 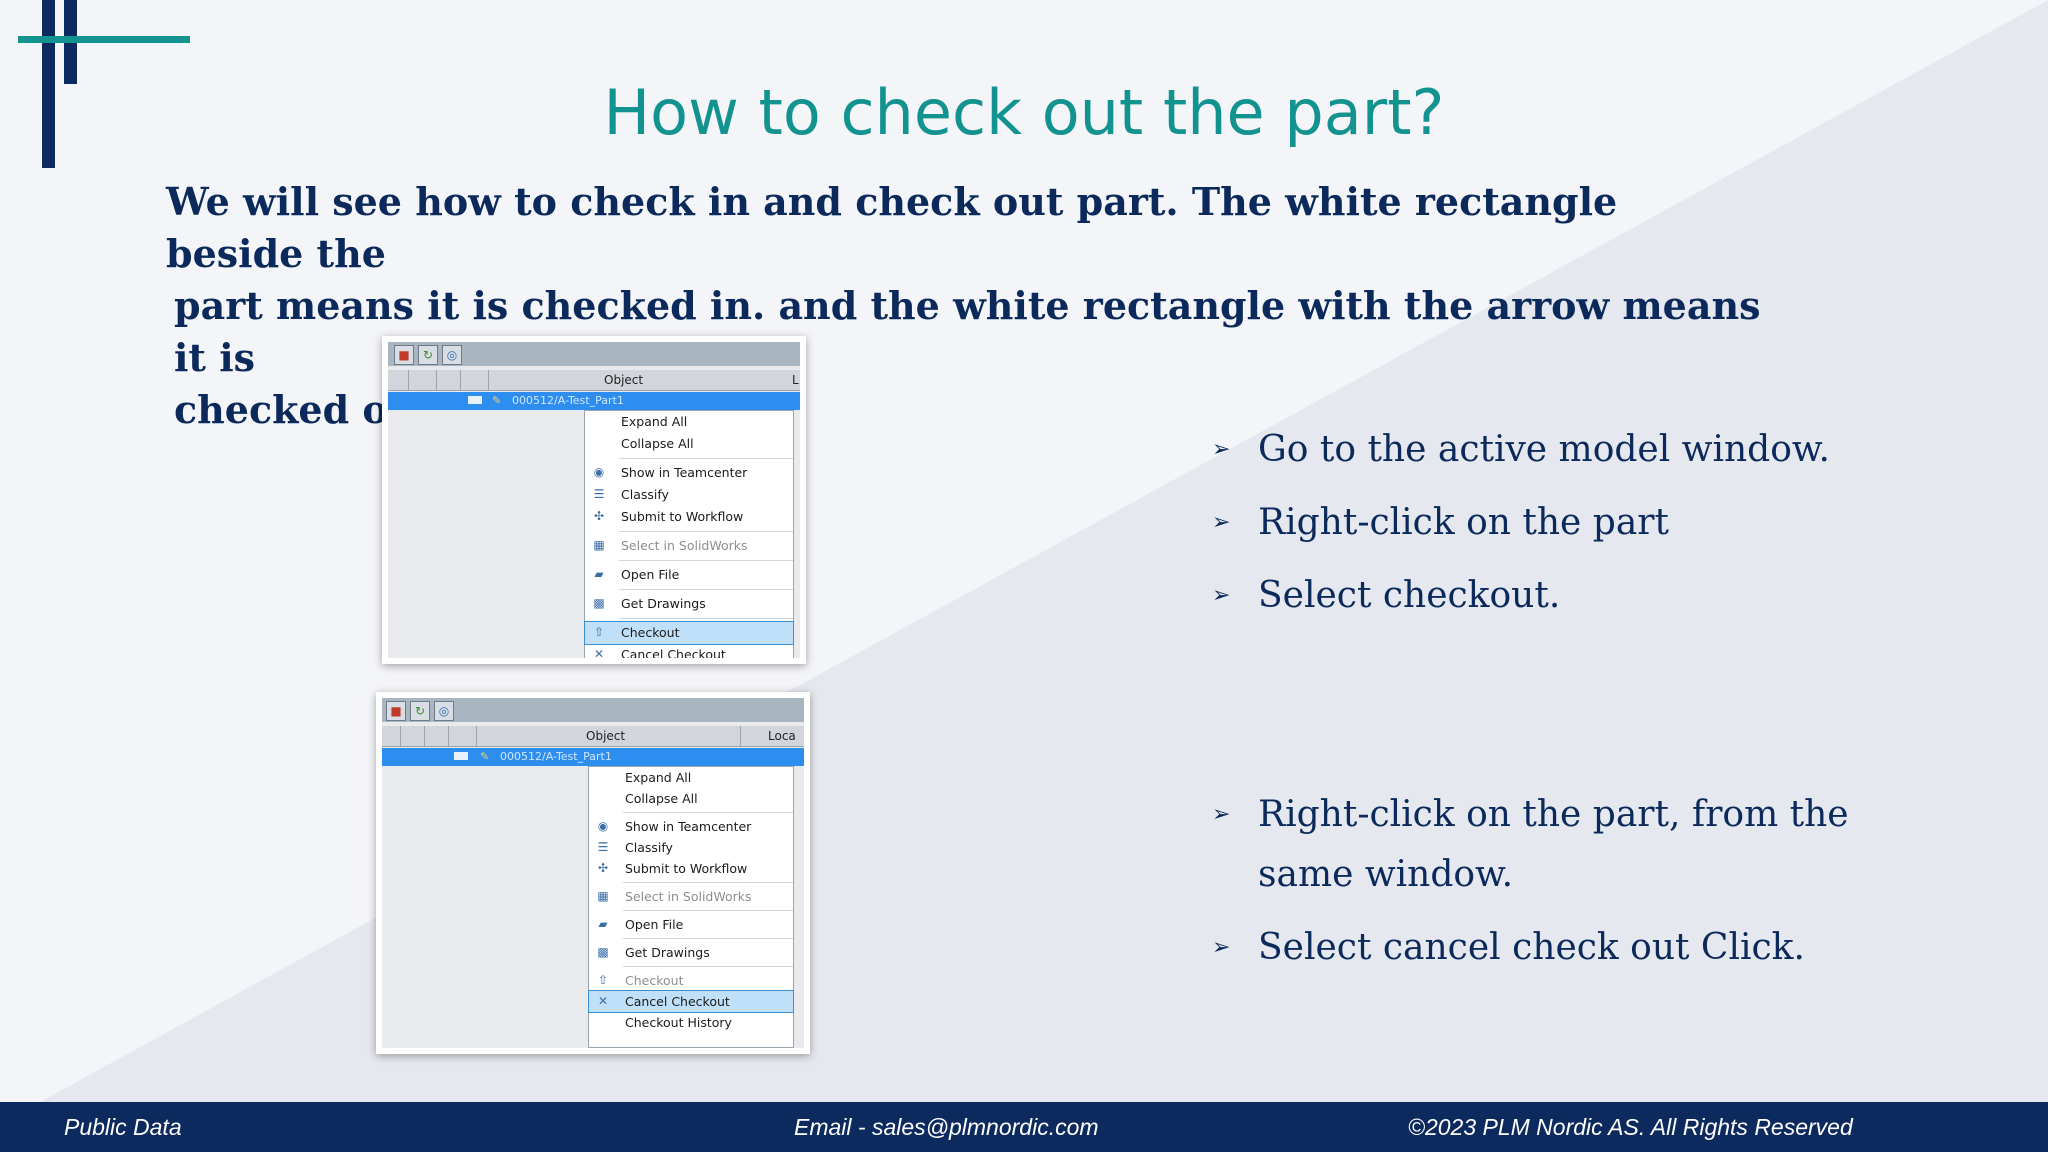 I want to click on location-column-label: Loca, so click(x=782, y=736).